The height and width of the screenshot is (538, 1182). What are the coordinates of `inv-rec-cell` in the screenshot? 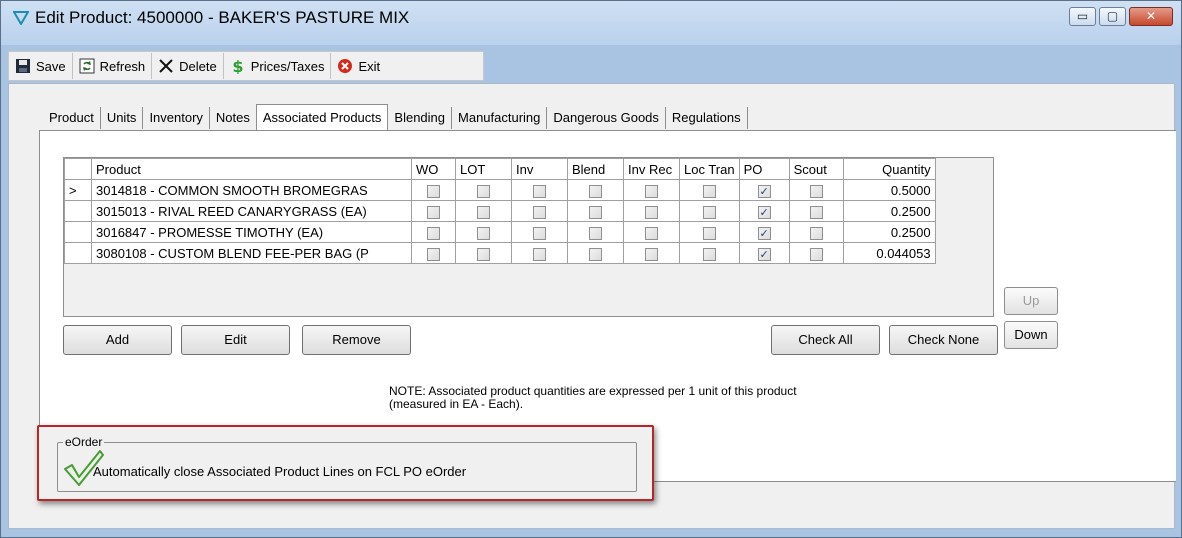 It's located at (651, 253).